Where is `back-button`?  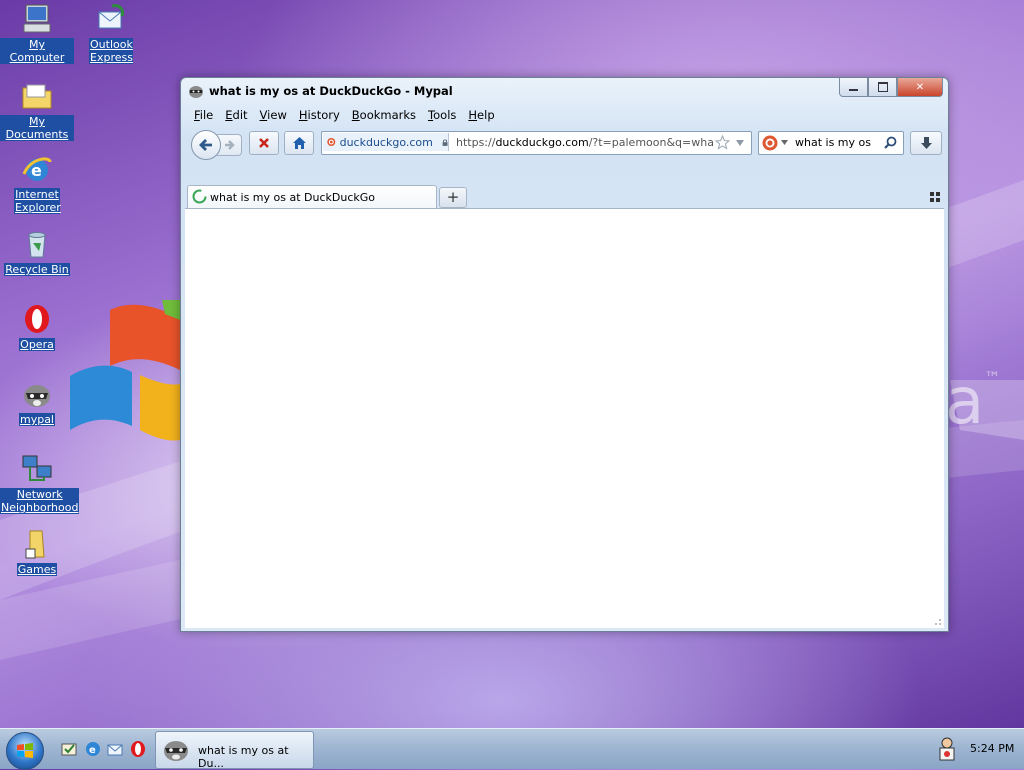 back-button is located at coordinates (206, 145).